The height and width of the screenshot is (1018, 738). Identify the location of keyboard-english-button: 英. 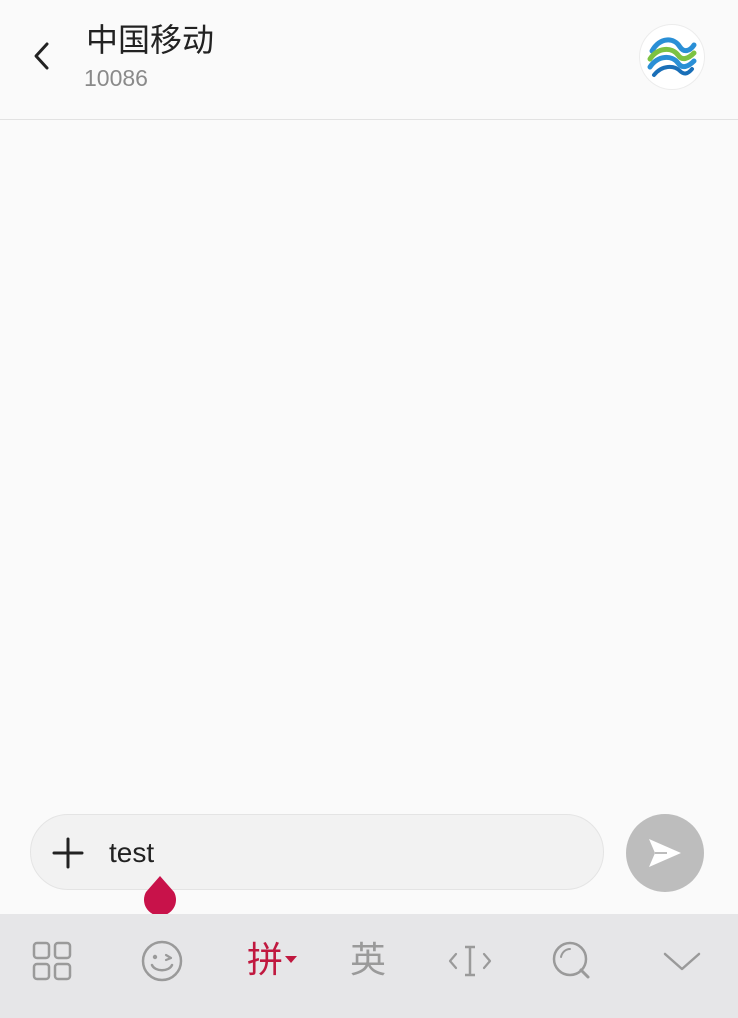
(368, 961).